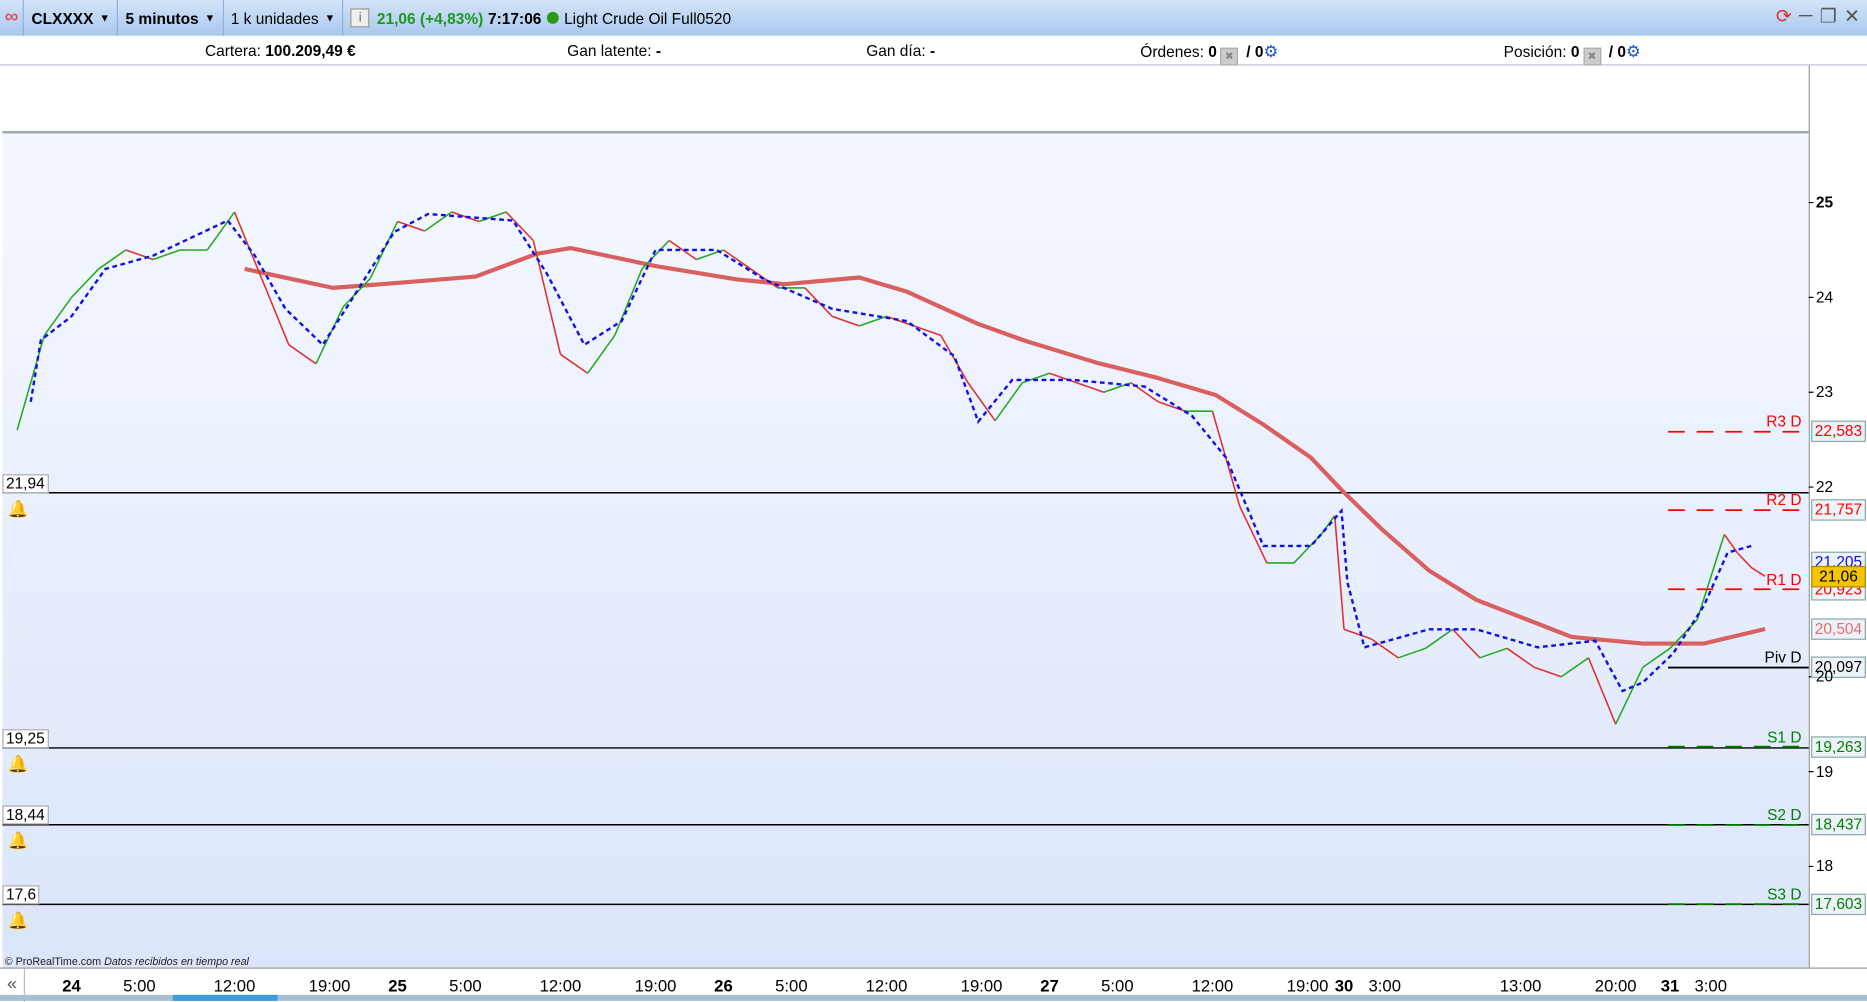 Image resolution: width=1867 pixels, height=1002 pixels. I want to click on y-tick-label: 23, so click(1824, 391).